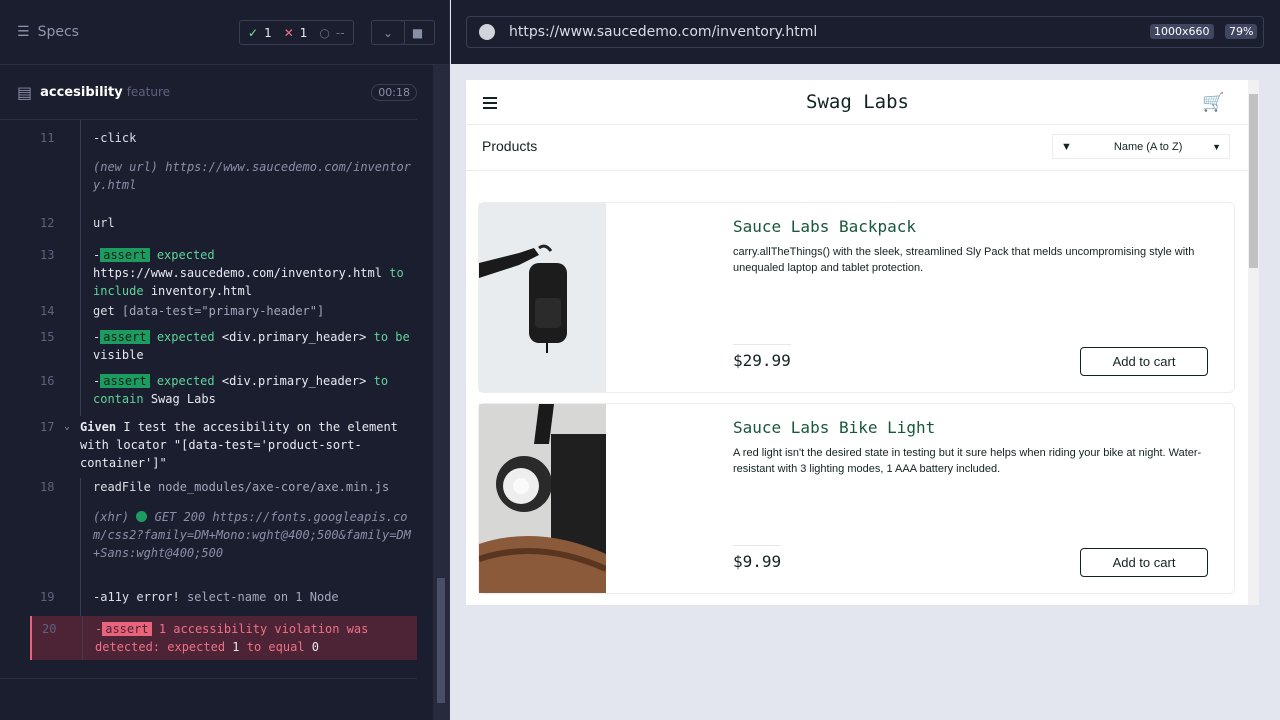 The width and height of the screenshot is (1280, 720). Describe the element at coordinates (418, 32) in the screenshot. I see `stop-button: ■` at that location.